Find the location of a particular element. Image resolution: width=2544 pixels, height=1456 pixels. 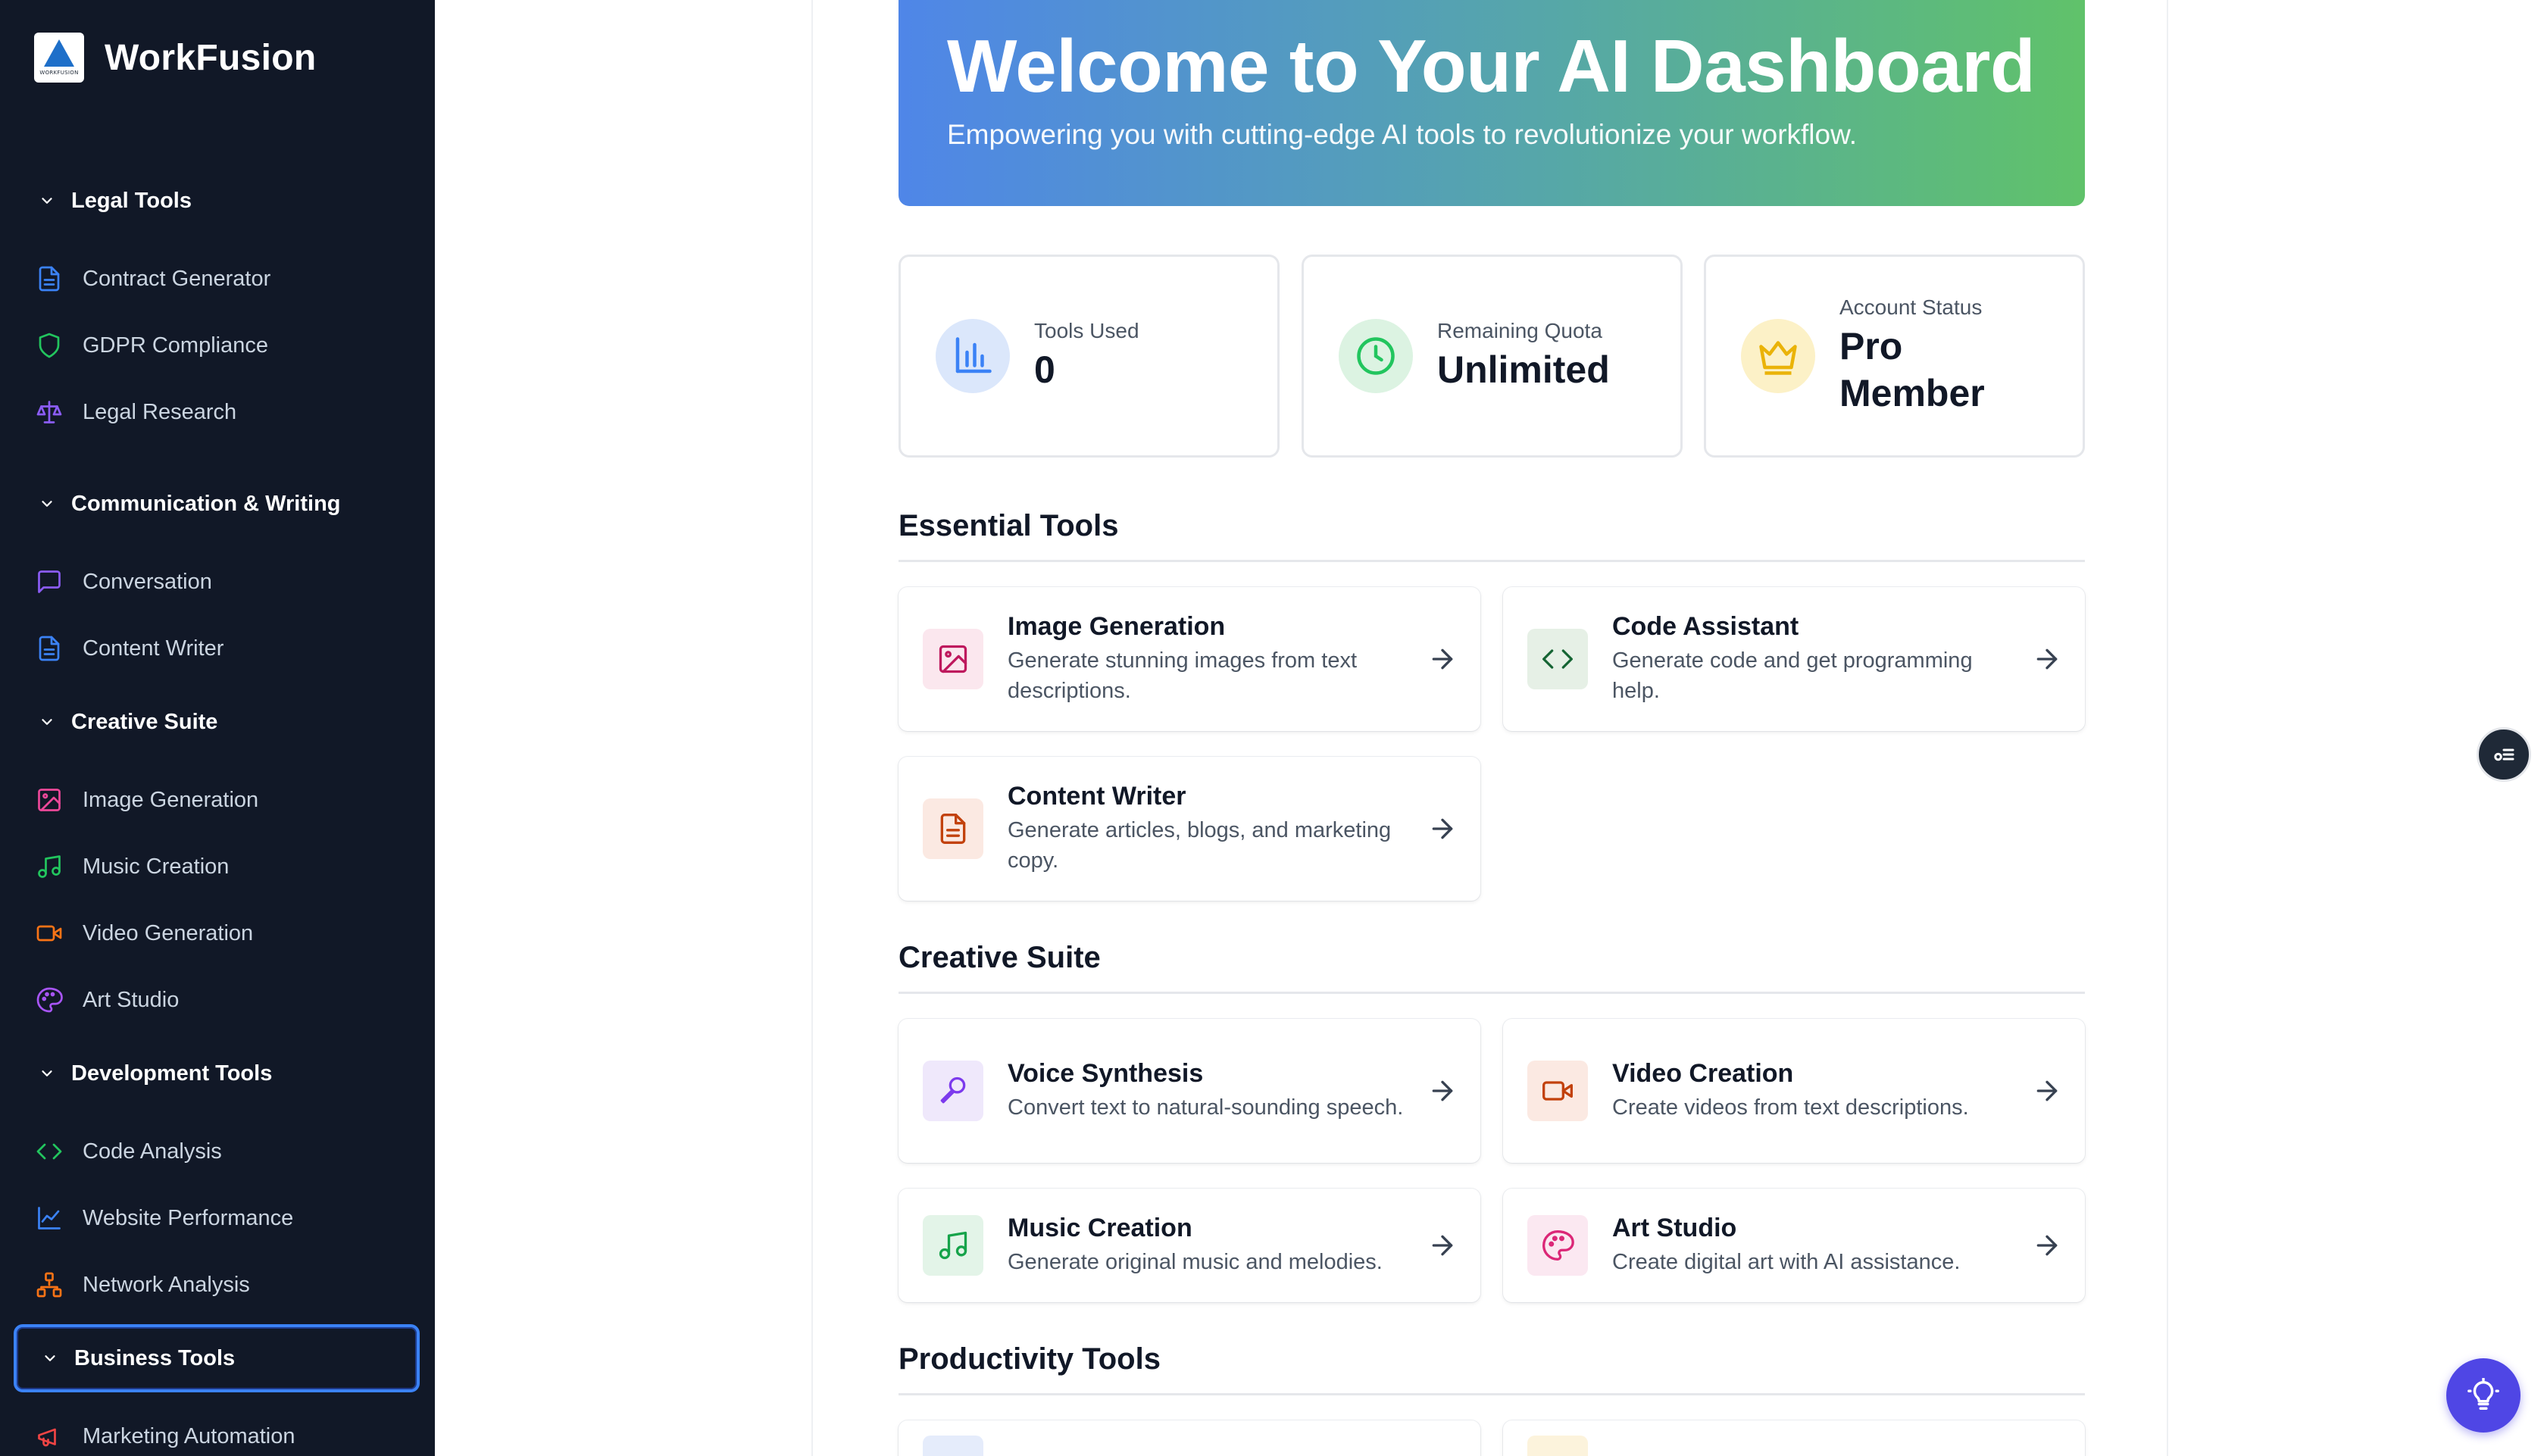

sidebar-item-conversation: Conversation is located at coordinates (123, 582).